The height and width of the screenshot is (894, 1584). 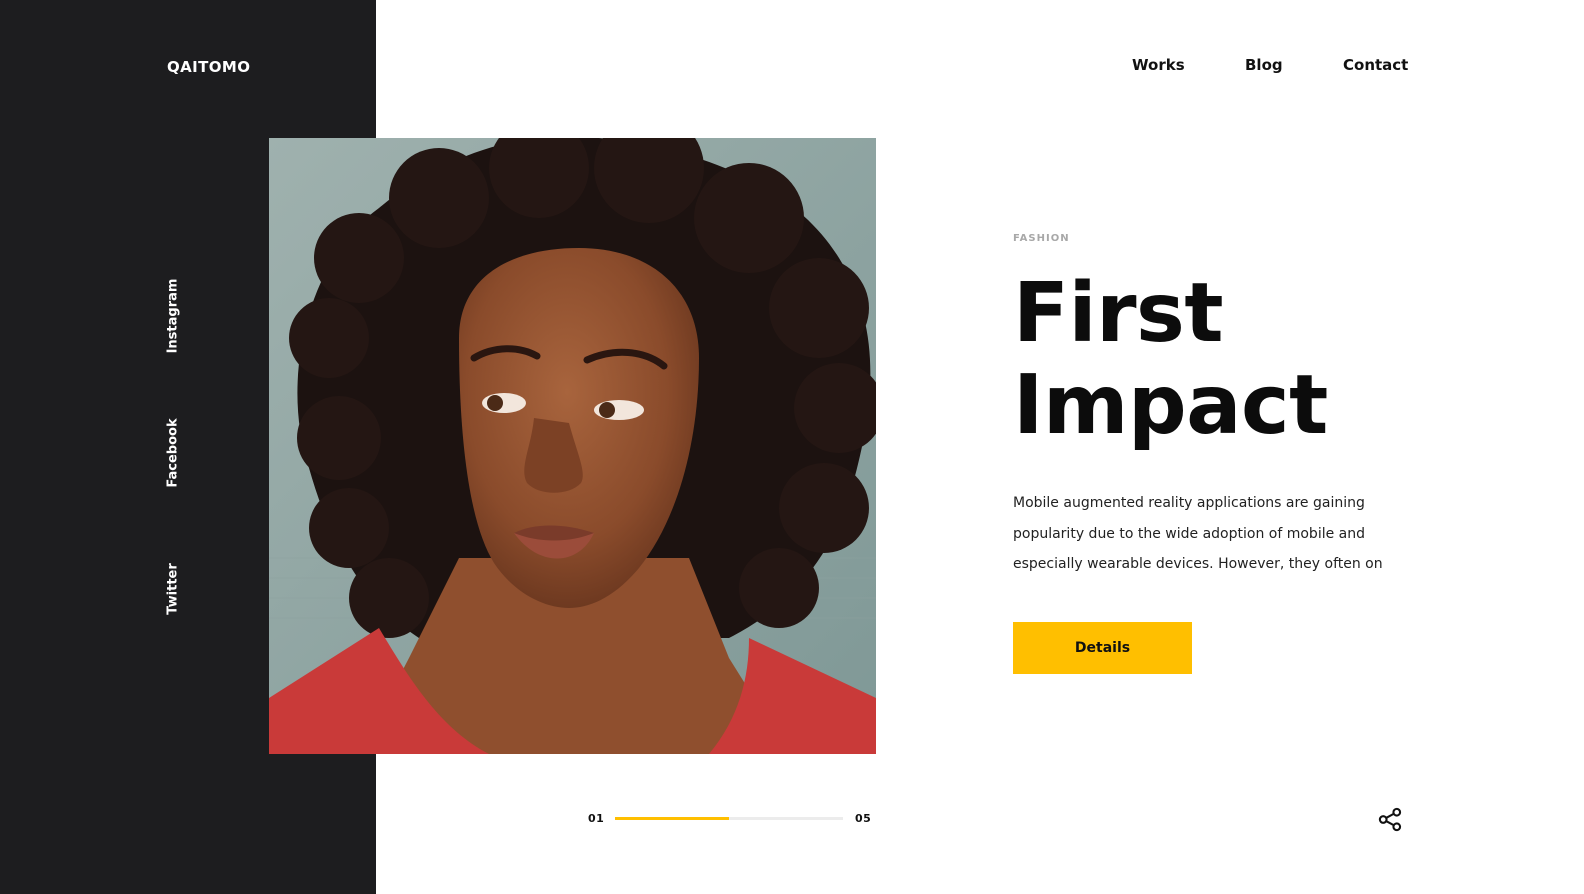 I want to click on share-icon, so click(x=1390, y=819).